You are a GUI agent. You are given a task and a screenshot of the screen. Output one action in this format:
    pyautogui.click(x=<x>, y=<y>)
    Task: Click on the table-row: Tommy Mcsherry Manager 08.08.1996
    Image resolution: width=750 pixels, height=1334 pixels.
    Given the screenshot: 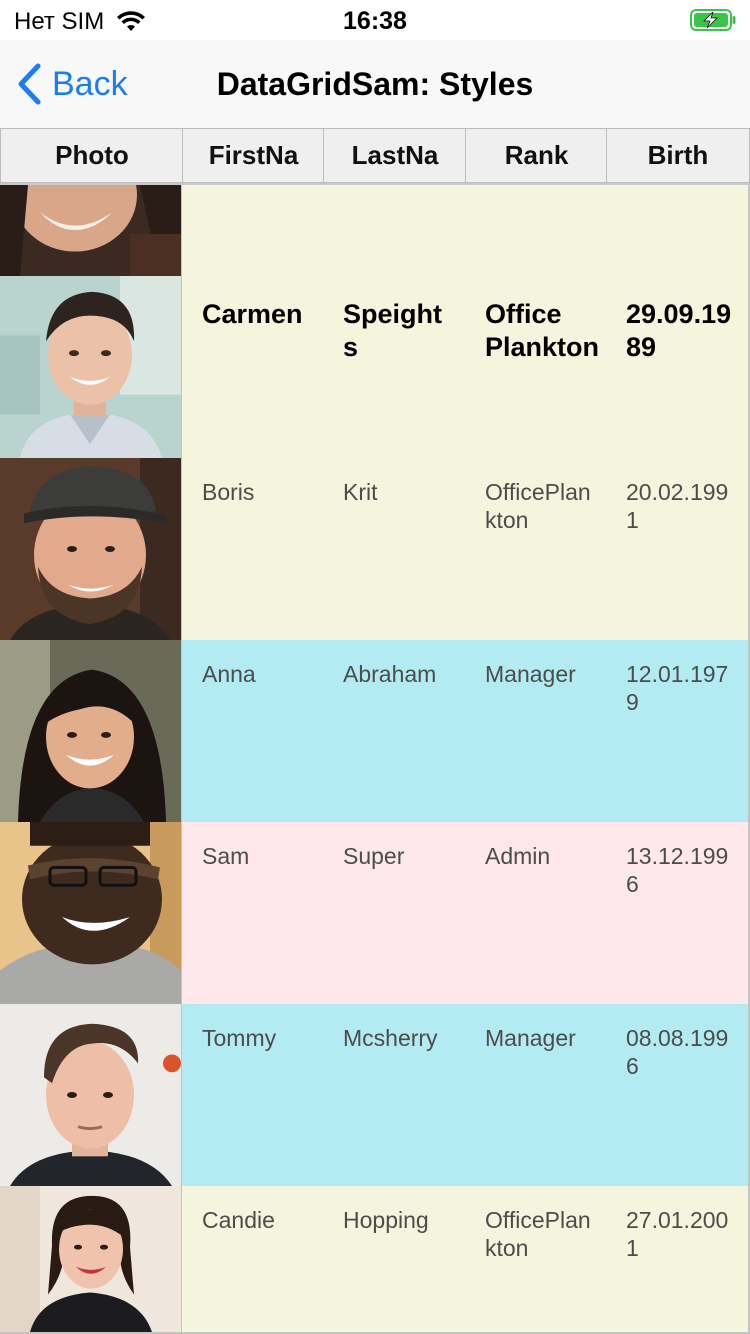 What is the action you would take?
    pyautogui.click(x=375, y=1096)
    